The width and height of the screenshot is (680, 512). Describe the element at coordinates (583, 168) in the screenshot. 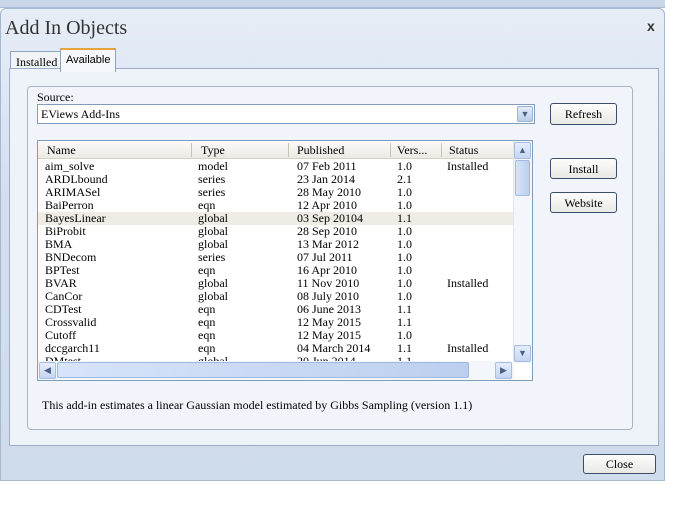

I see `install-button: Install` at that location.